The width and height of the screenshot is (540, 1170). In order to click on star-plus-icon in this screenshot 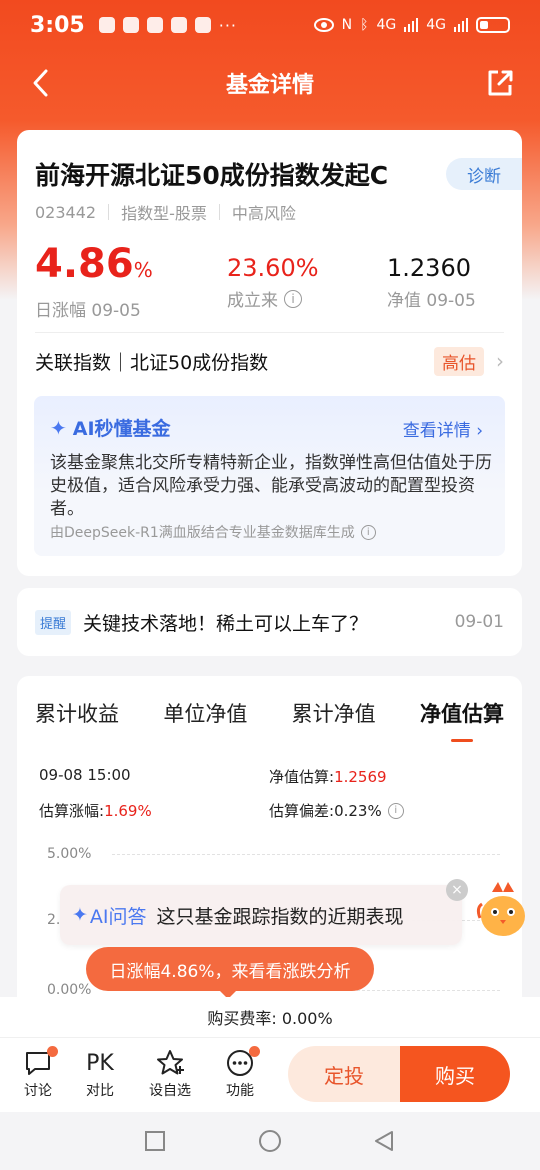, I will do `click(170, 1063)`.